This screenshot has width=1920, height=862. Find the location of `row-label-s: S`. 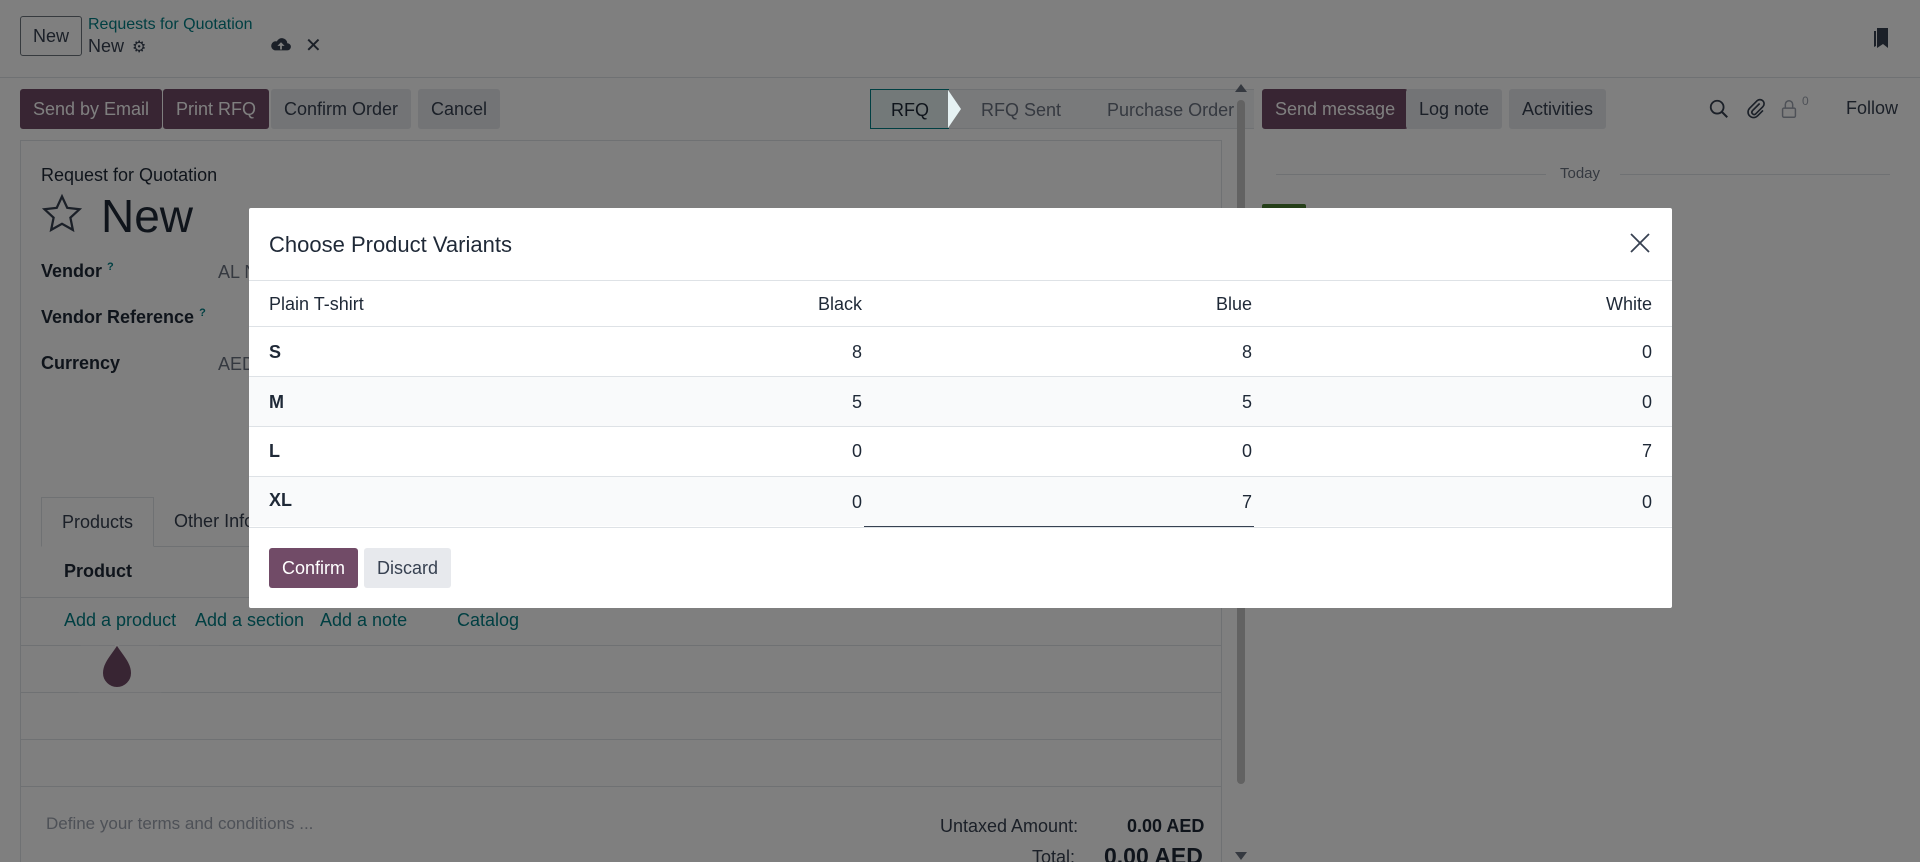

row-label-s: S is located at coordinates (275, 352).